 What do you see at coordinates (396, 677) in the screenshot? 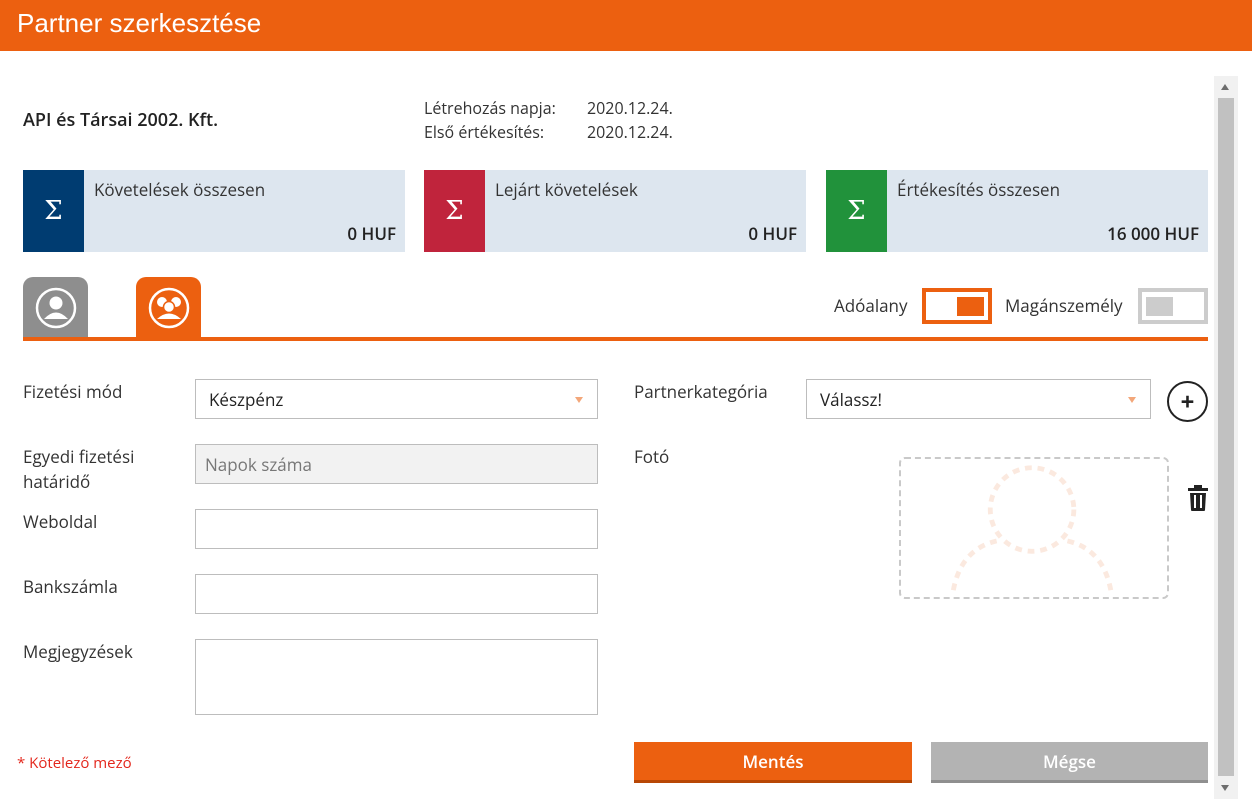
I see `notes-textarea` at bounding box center [396, 677].